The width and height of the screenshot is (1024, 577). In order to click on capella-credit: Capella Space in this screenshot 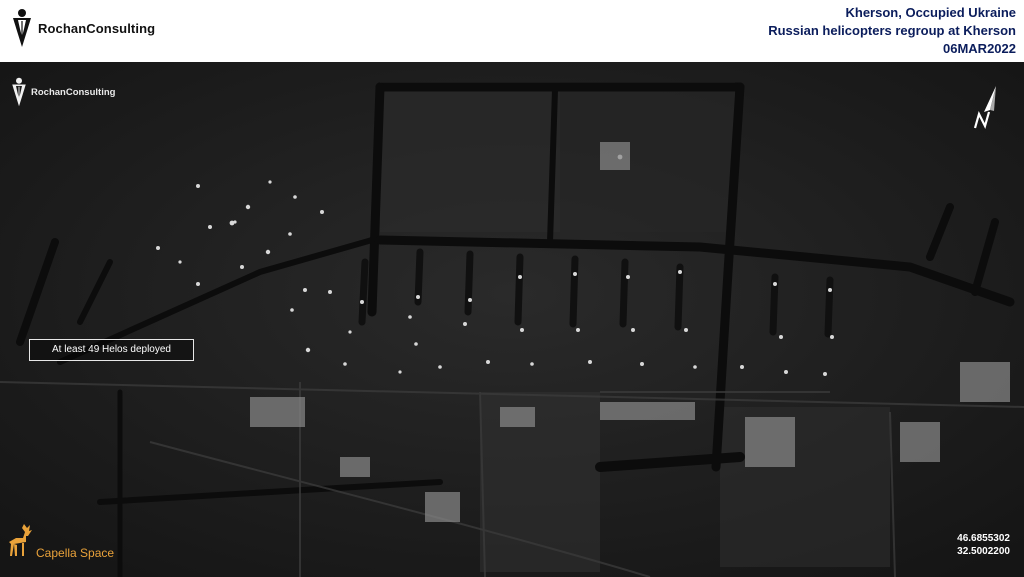, I will do `click(61, 542)`.